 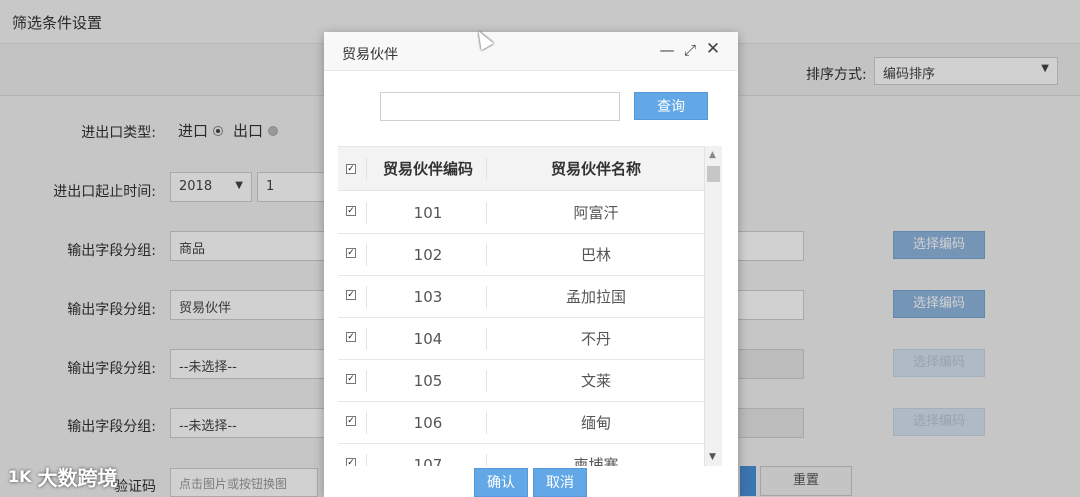 I want to click on row-name: 阿富汗, so click(x=596, y=213).